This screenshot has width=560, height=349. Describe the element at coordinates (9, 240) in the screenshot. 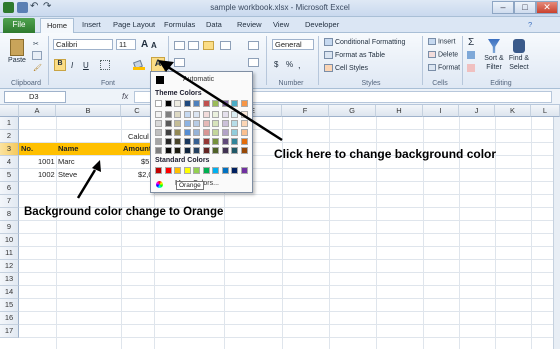

I see `row-header-10: 10` at that location.